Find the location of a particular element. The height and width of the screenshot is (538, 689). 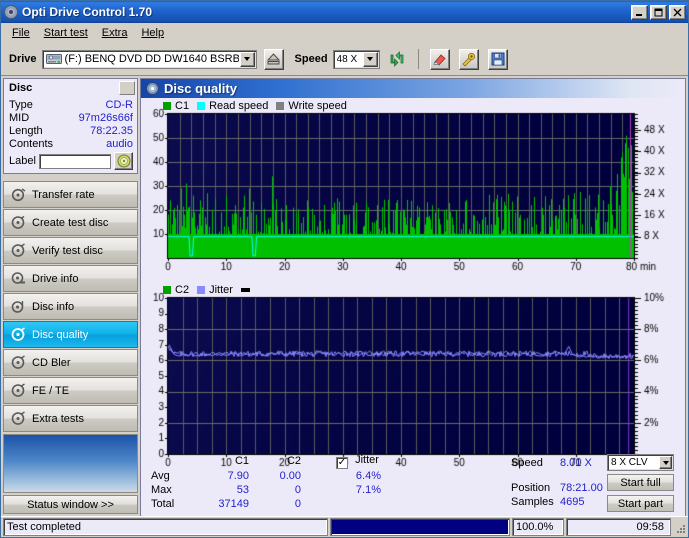

sidebar-item-fe-te: FE / TE is located at coordinates (70, 390).